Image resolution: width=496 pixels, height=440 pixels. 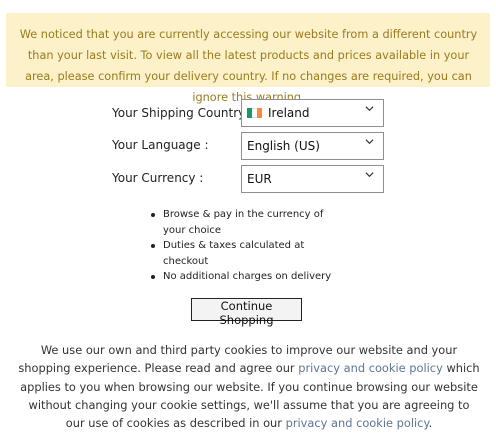 What do you see at coordinates (312, 113) in the screenshot?
I see `shipping-country-select: Ireland` at bounding box center [312, 113].